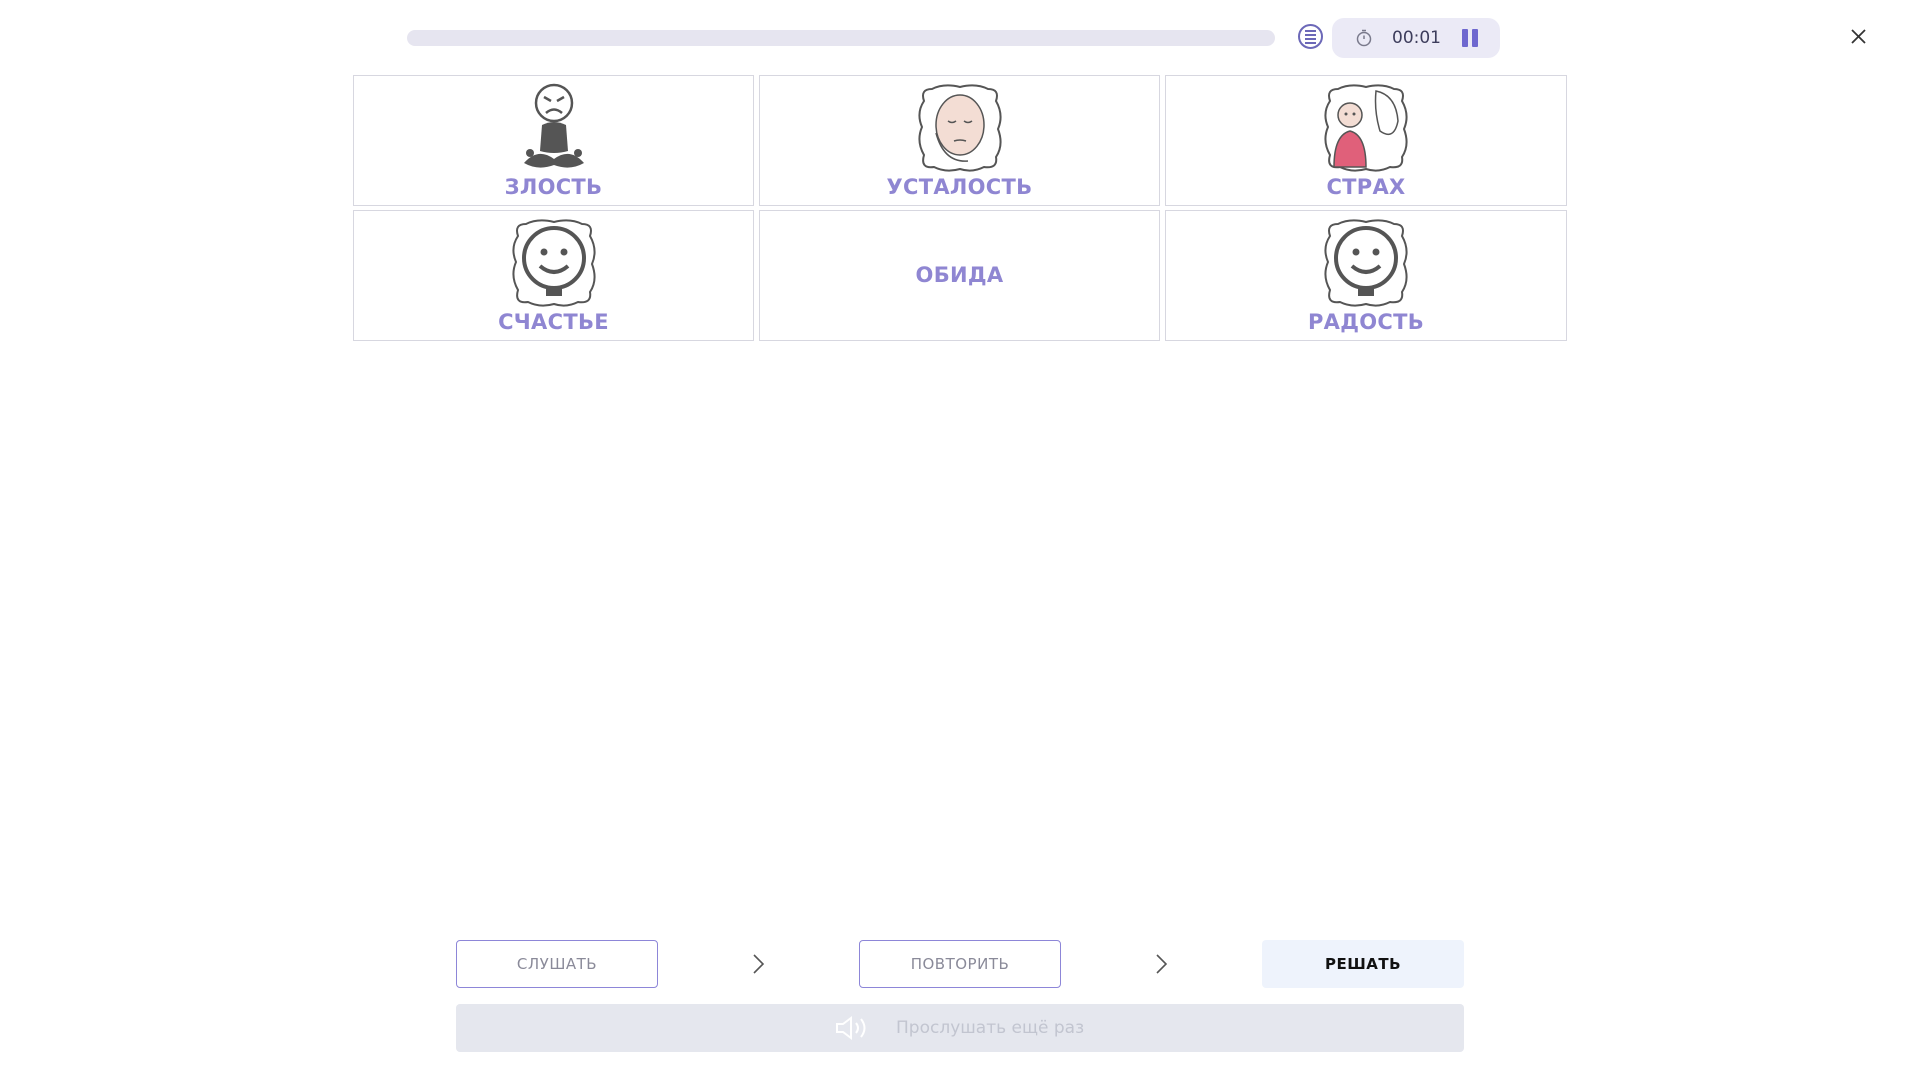 This screenshot has height=1080, width=1920. Describe the element at coordinates (1310, 36) in the screenshot. I see `task-list-icon` at that location.